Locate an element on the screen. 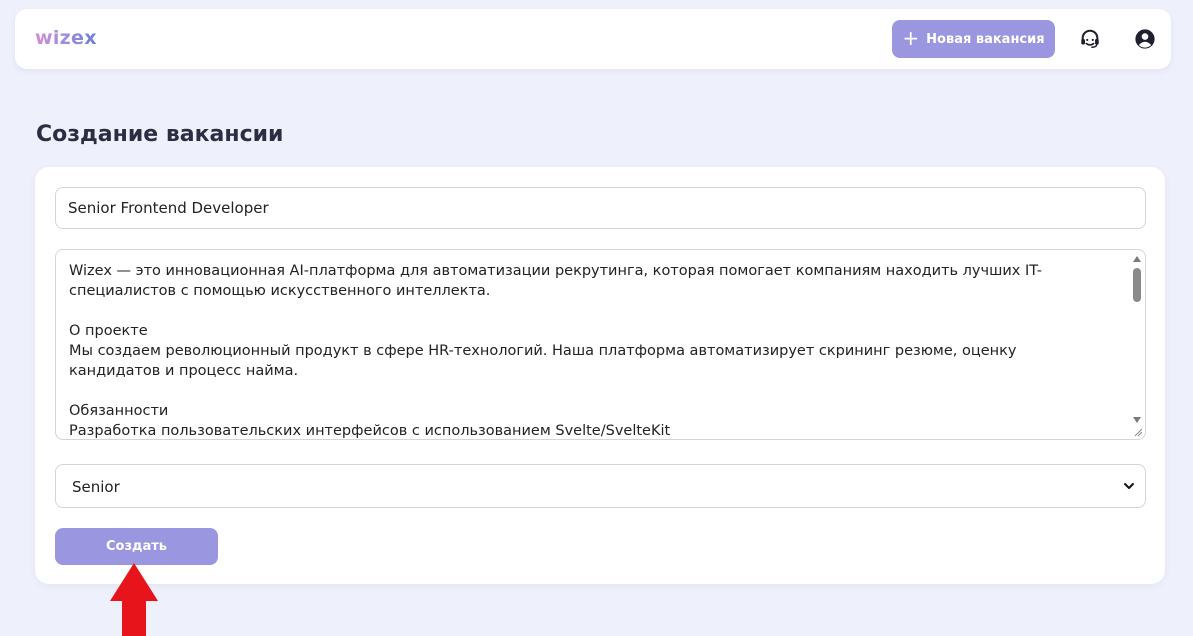 This screenshot has height=636, width=1193. new-vacancy-label: Новая вакансия is located at coordinates (985, 39).